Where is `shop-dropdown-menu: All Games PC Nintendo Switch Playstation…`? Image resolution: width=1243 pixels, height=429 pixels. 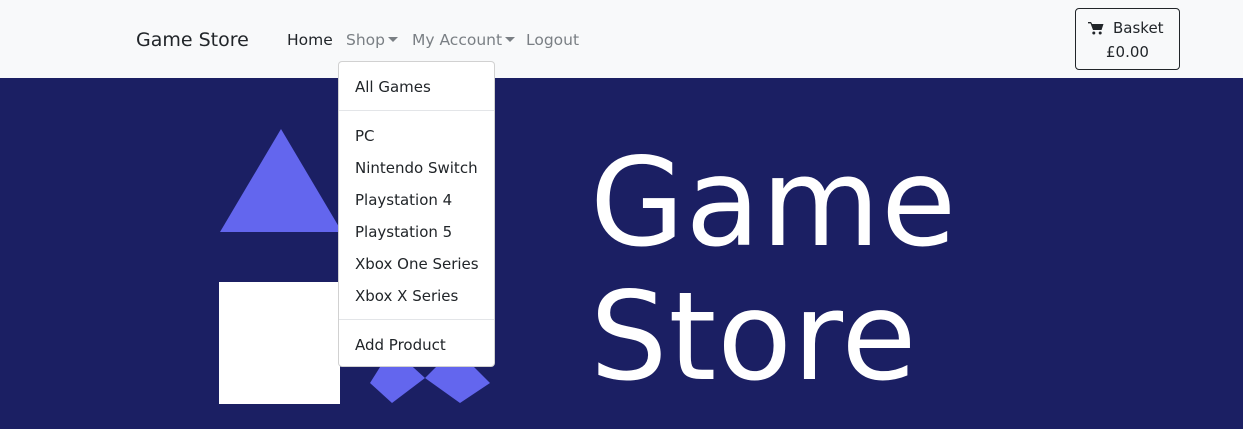 shop-dropdown-menu: All Games PC Nintendo Switch Playstation… is located at coordinates (416, 214).